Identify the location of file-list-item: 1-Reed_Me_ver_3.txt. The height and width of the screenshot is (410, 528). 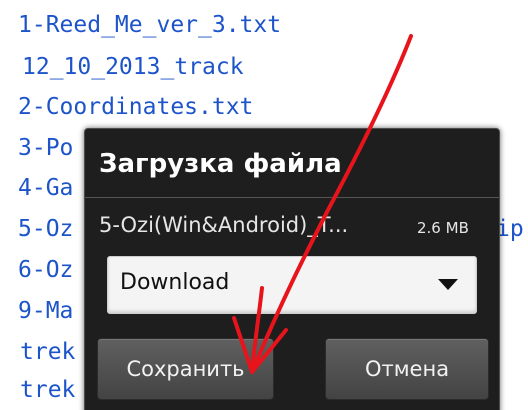
(149, 25).